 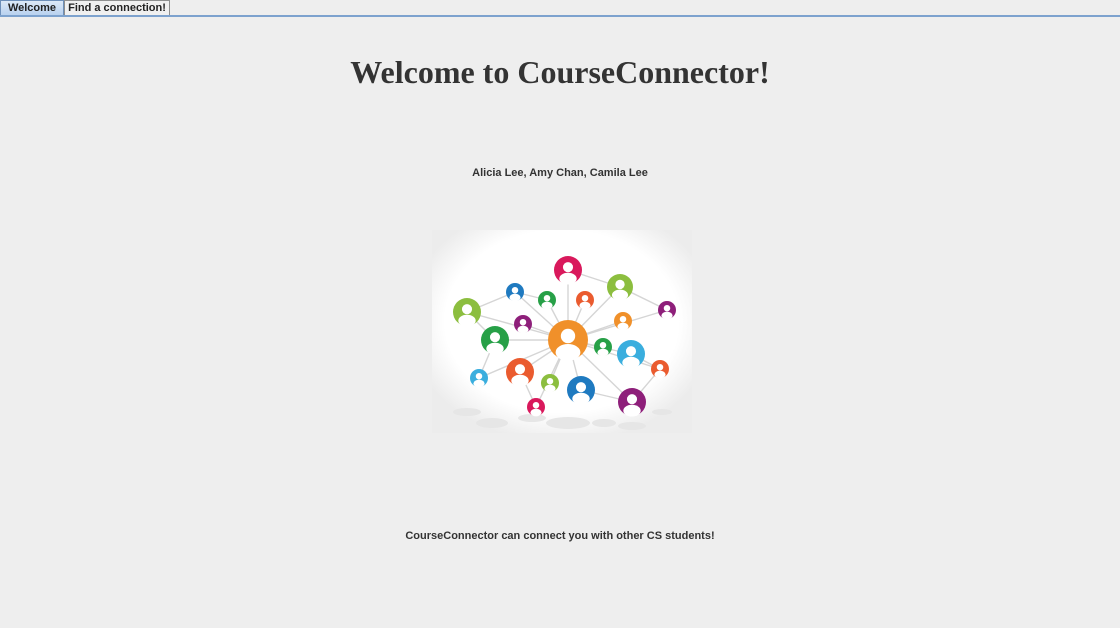 I want to click on tab-underline, so click(x=560, y=16).